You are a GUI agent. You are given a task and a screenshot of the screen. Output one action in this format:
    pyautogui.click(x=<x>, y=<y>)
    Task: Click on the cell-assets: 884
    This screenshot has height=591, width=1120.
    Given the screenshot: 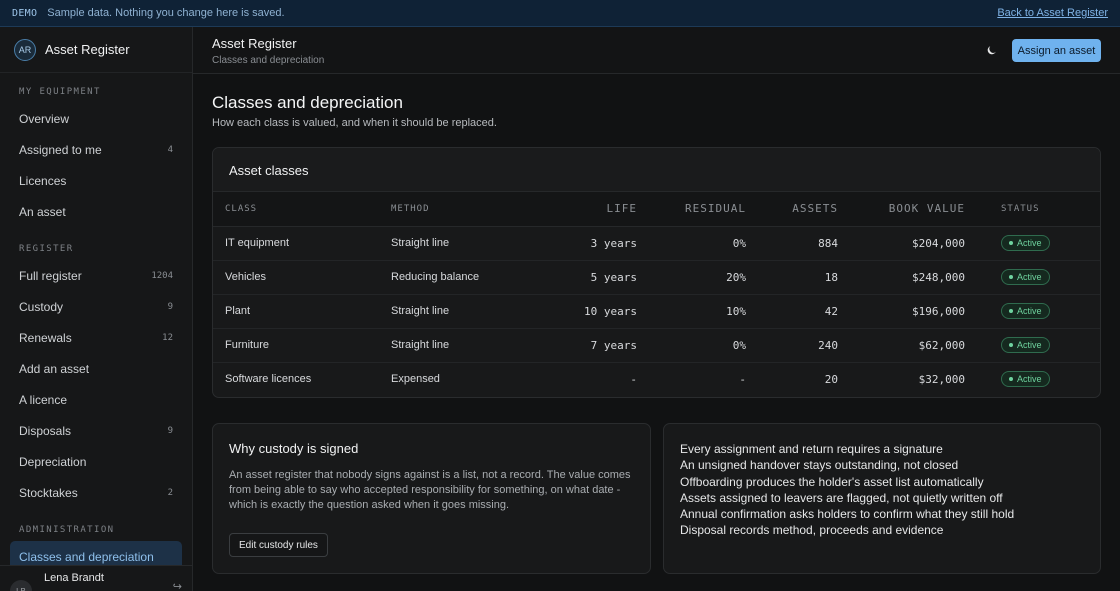 What is the action you would take?
    pyautogui.click(x=804, y=243)
    